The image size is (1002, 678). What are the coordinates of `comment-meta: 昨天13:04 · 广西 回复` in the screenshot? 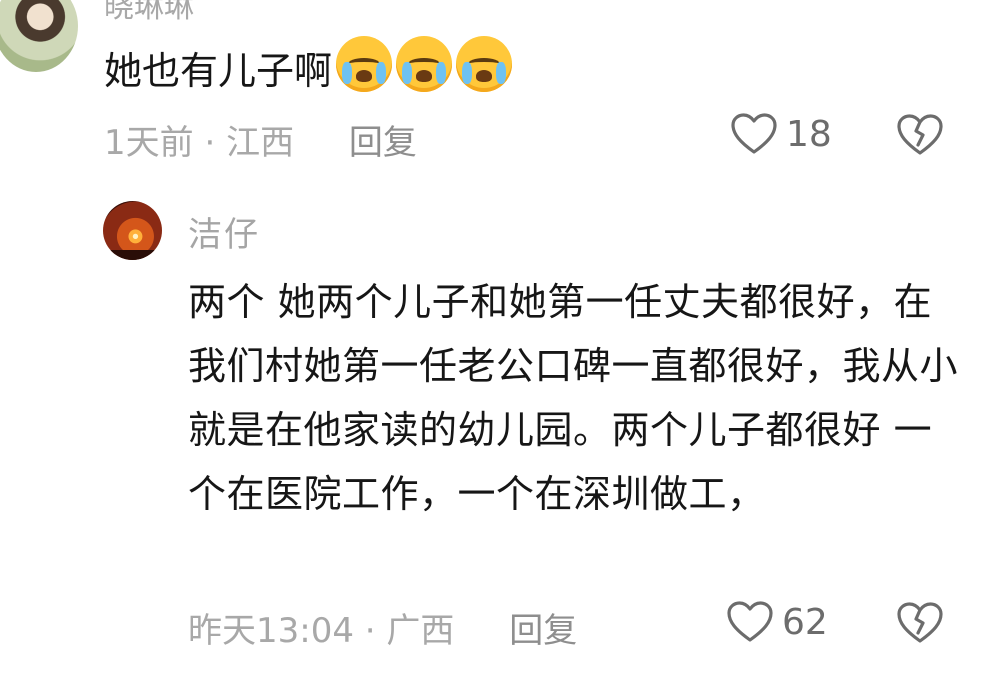 It's located at (382, 627).